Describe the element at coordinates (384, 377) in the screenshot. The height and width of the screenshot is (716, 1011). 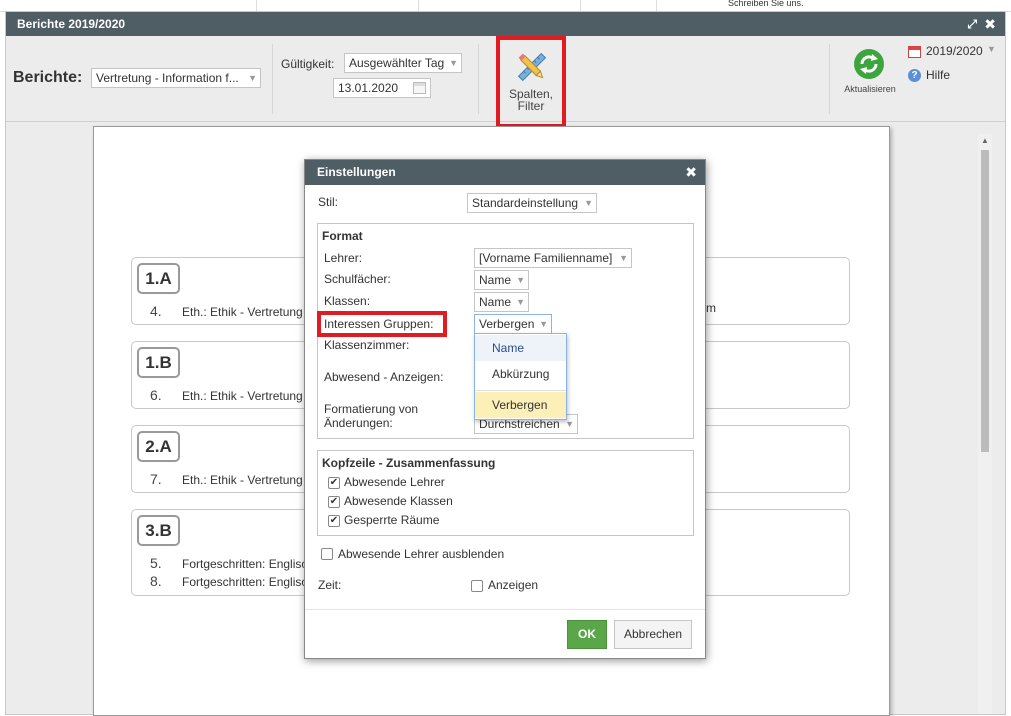
I see `absent-show-label: Abwesend - Anzeigen:` at that location.